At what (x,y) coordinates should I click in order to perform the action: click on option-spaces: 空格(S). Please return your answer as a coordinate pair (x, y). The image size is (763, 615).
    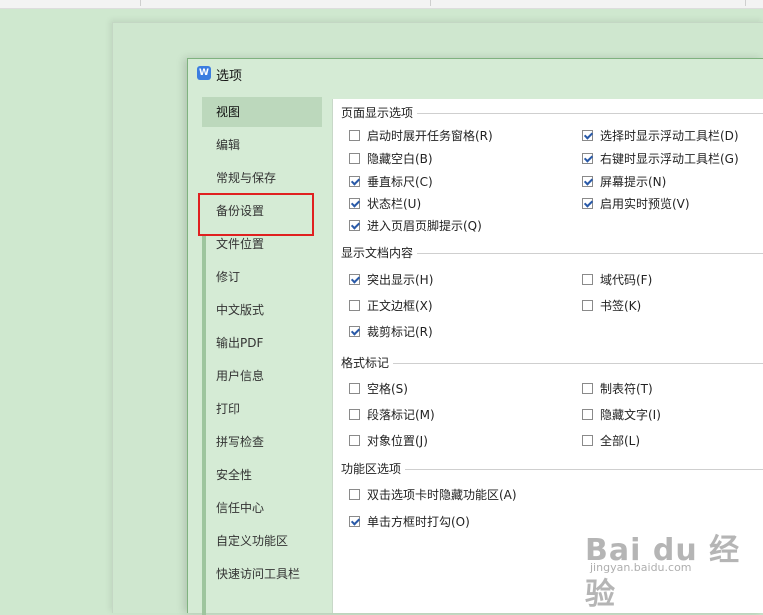
    Looking at the image, I should click on (378, 388).